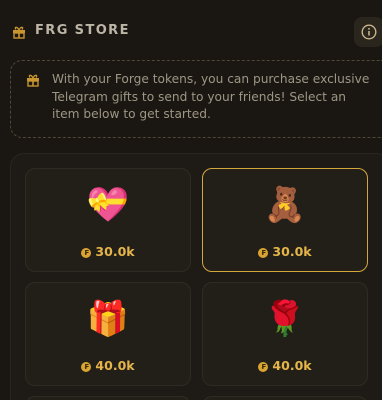 The image size is (382, 400). I want to click on store-item-teddy-bear: 🧸 ₣ 30.0k, so click(285, 220).